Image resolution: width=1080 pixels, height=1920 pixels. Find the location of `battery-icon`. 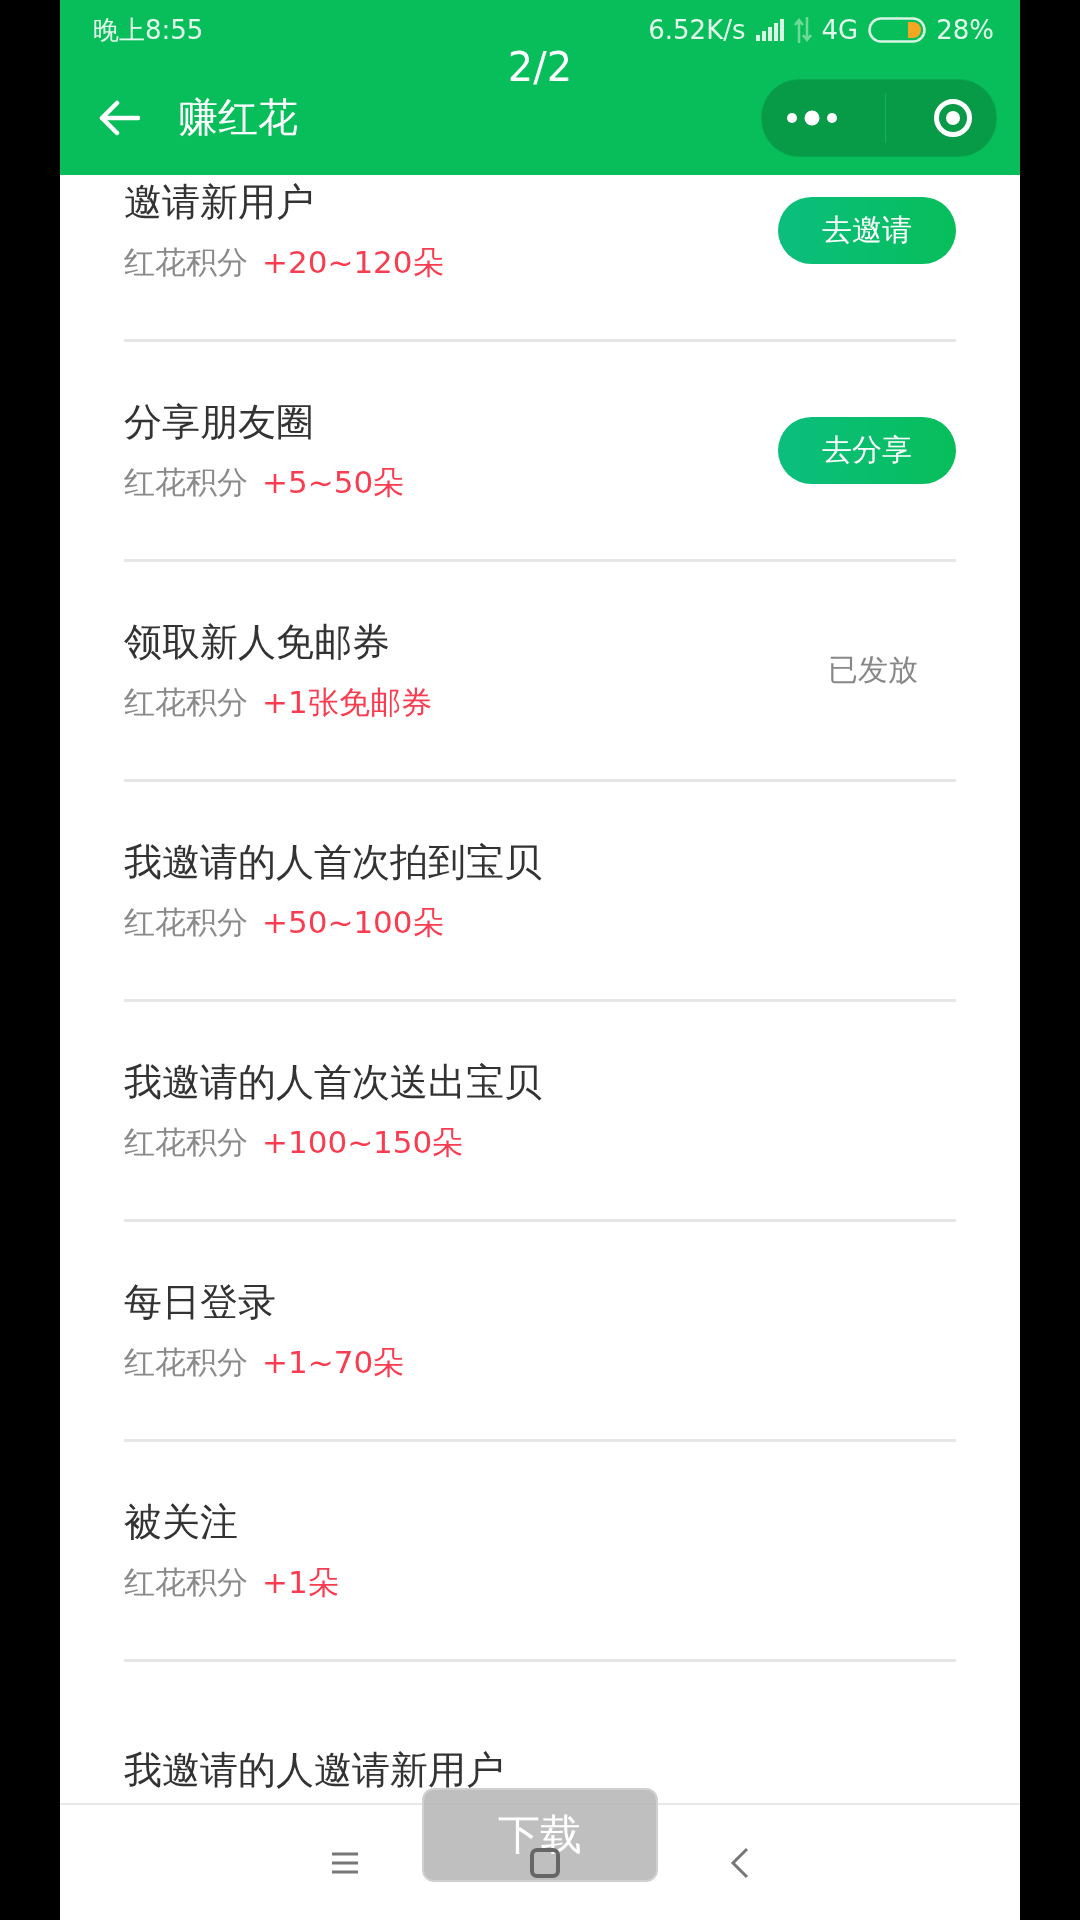

battery-icon is located at coordinates (897, 30).